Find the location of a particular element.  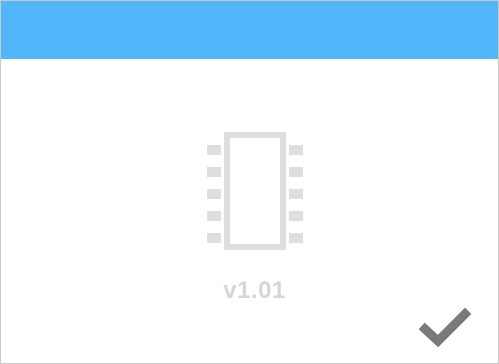

checkmark-icon is located at coordinates (445, 327).